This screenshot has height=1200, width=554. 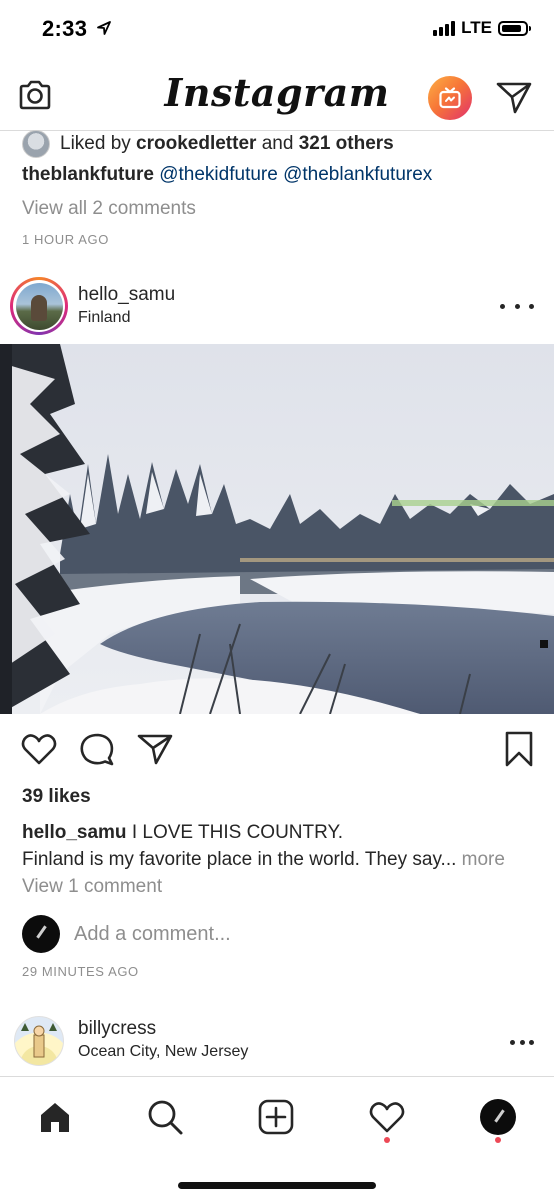 I want to click on view-comments-link: View 1 comment, so click(x=92, y=887).